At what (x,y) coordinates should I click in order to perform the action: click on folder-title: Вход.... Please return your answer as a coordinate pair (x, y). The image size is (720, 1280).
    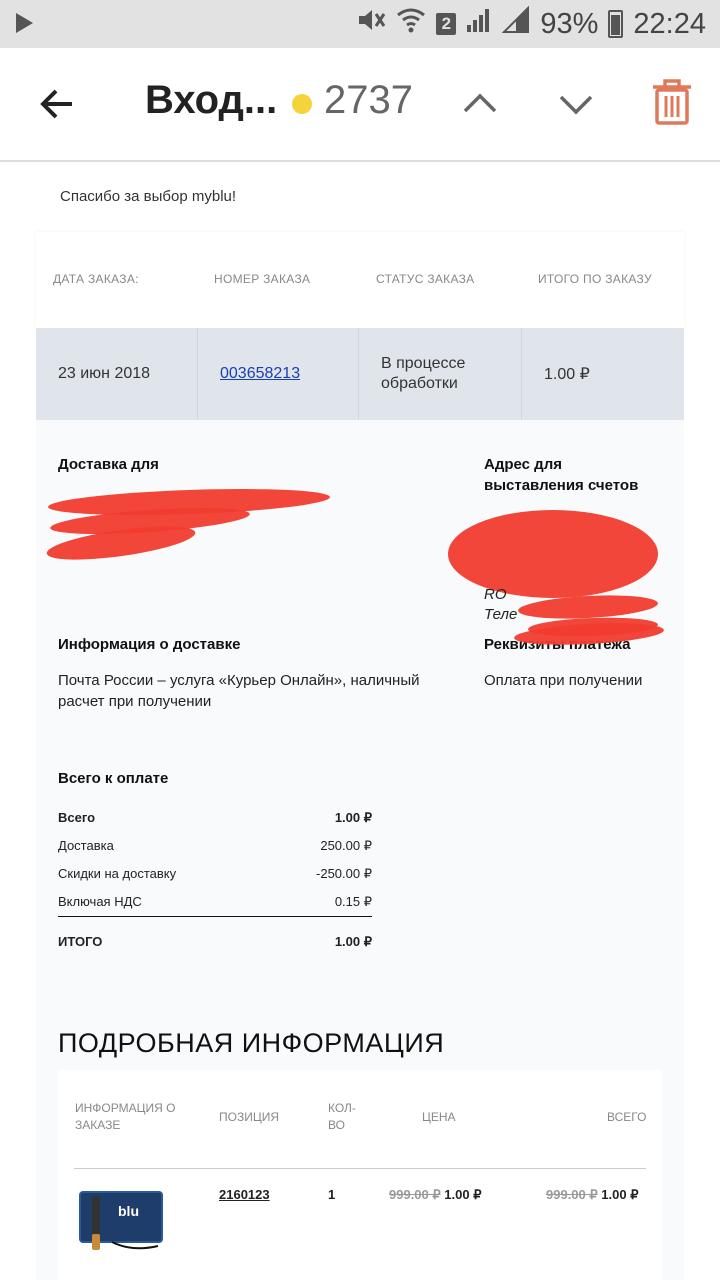
    Looking at the image, I should click on (211, 100).